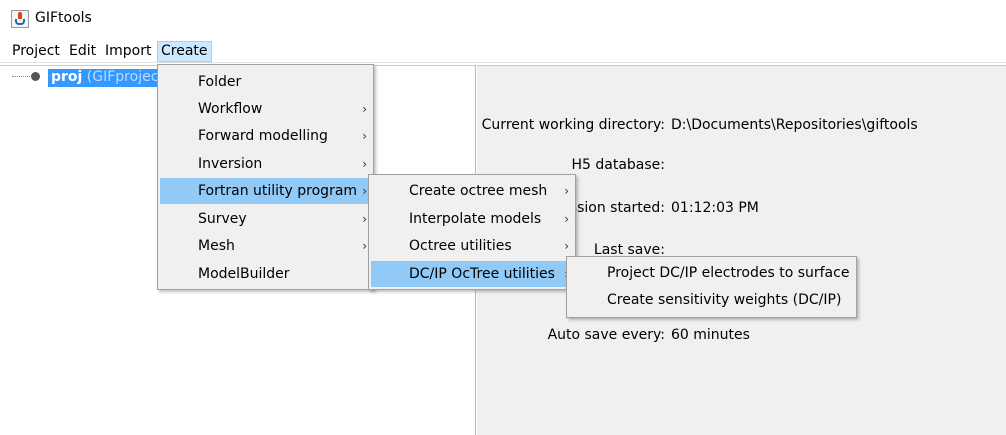  Describe the element at coordinates (123, 77) in the screenshot. I see `tree-item-type: (GIFproject)` at that location.